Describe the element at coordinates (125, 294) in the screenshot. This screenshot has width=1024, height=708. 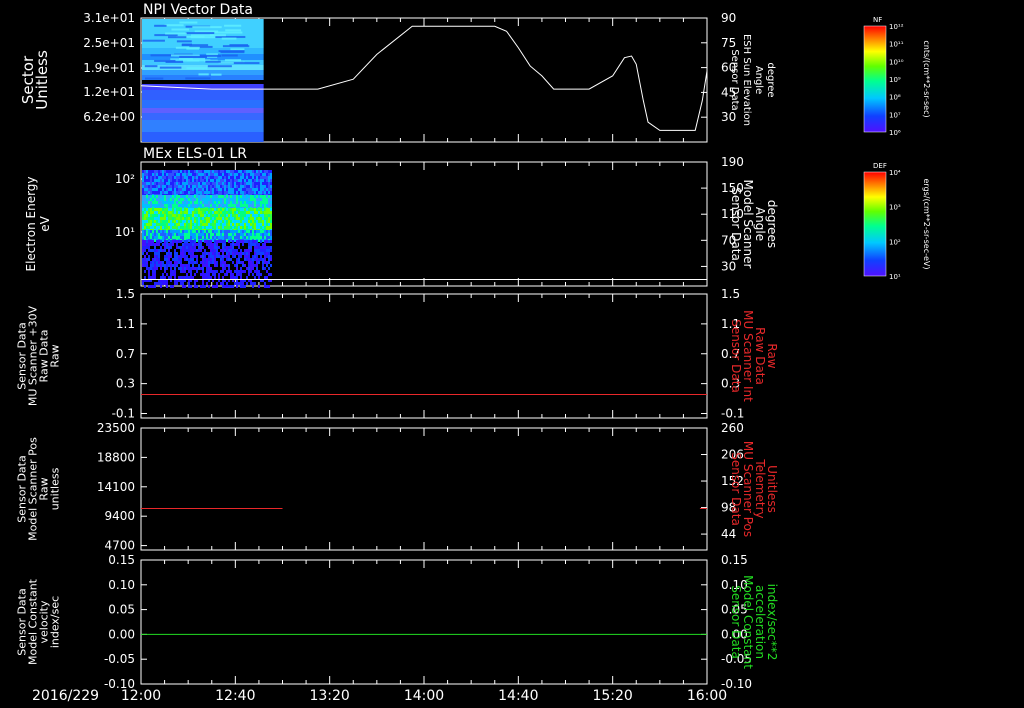
I see `y-tick-label: 1.5` at that location.